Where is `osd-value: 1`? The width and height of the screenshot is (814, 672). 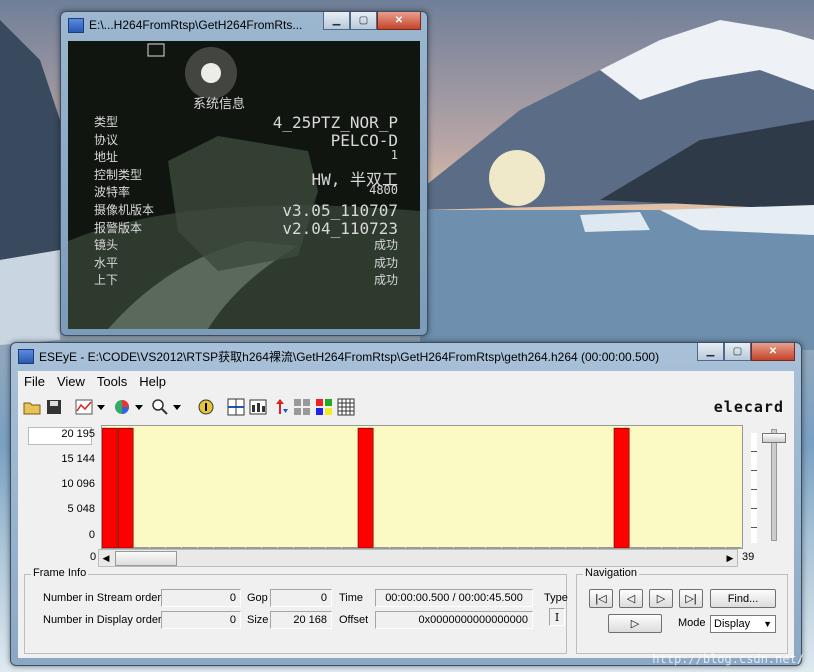
osd-value: 1 is located at coordinates (394, 155).